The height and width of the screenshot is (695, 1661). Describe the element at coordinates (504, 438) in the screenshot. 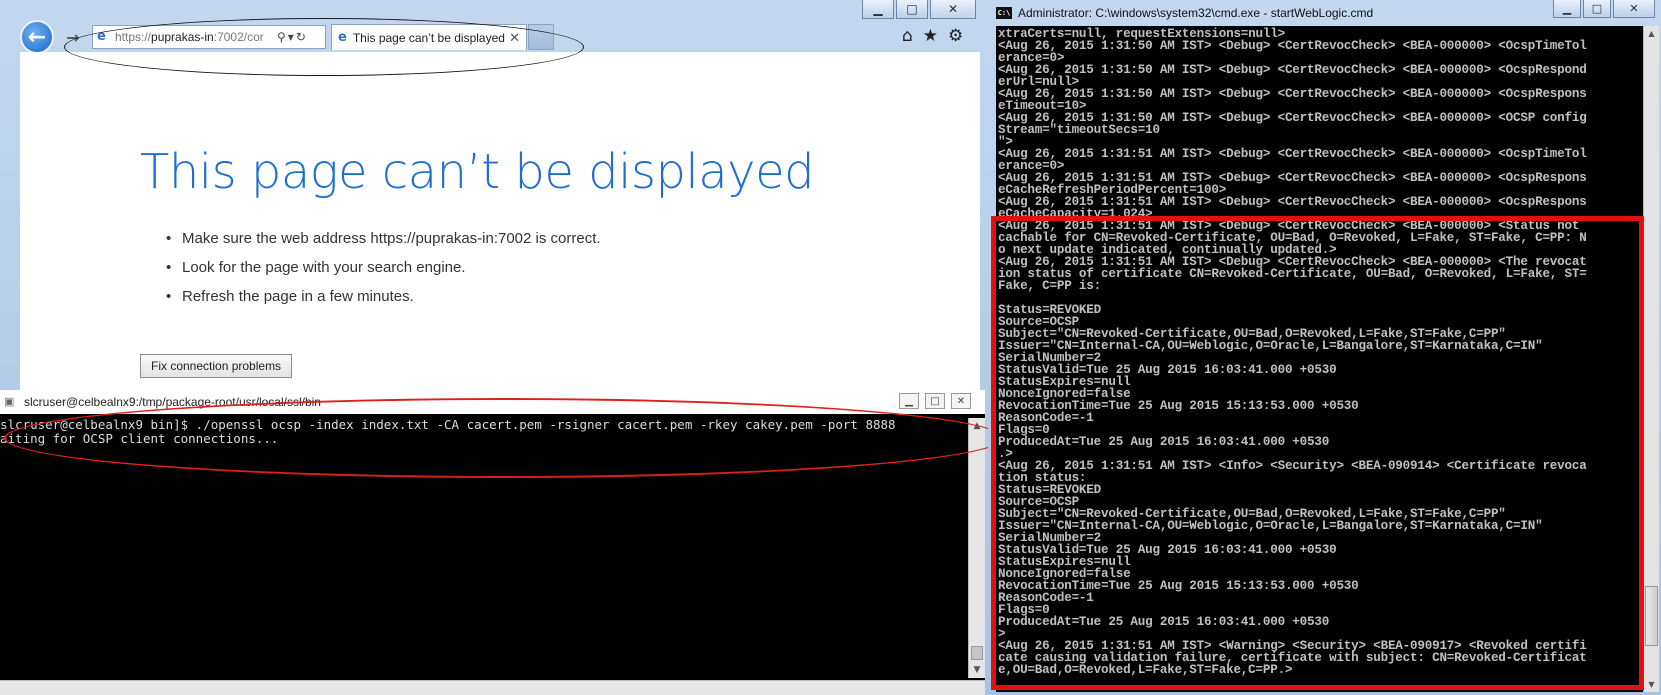

I see `annotation-ellipse-red` at that location.